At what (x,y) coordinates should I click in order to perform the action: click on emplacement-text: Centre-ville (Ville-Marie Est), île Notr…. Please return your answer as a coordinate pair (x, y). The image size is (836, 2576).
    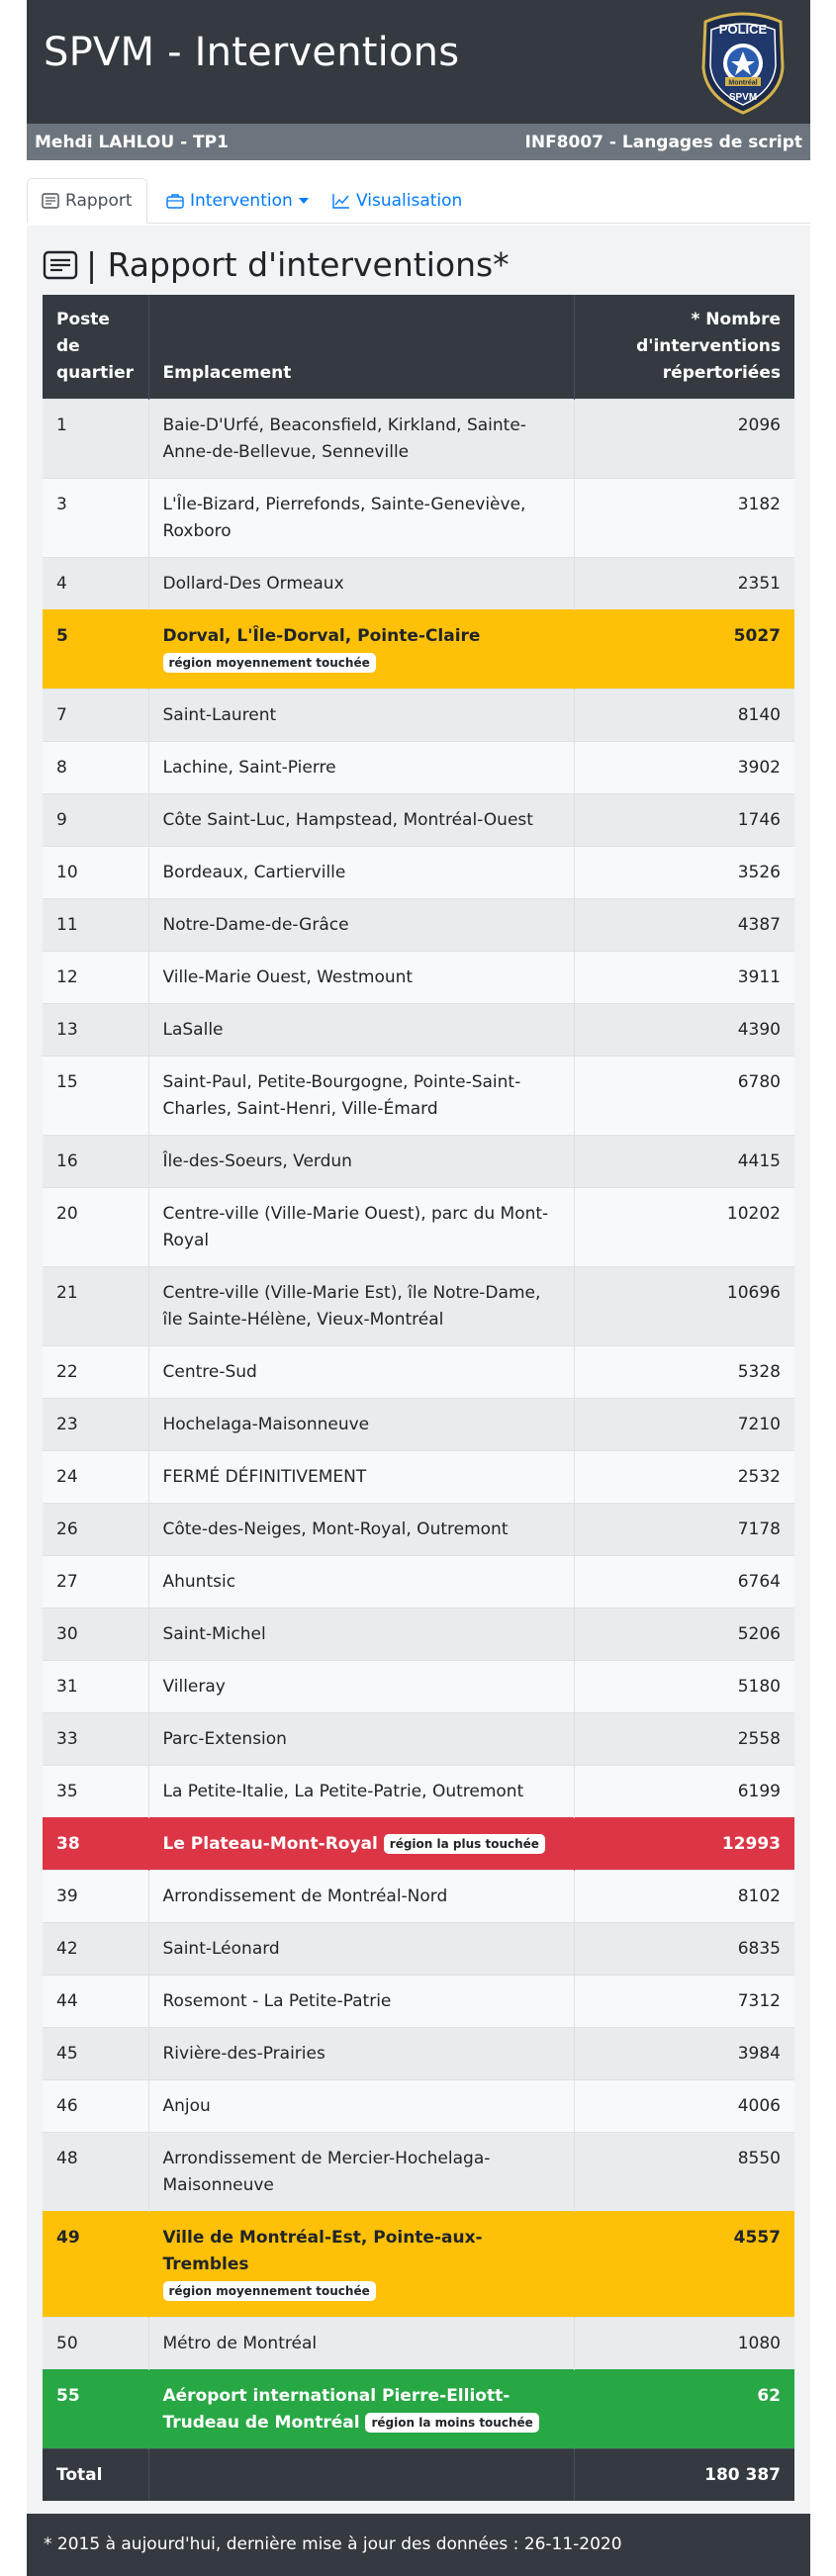
    Looking at the image, I should click on (352, 1306).